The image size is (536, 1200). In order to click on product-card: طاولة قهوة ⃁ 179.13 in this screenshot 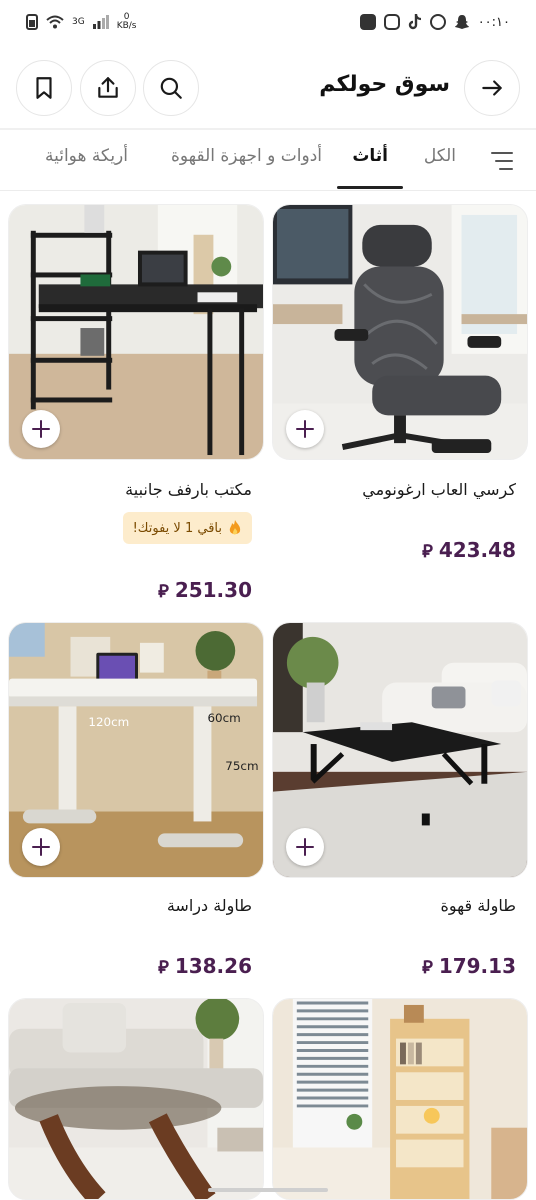, I will do `click(401, 807)`.